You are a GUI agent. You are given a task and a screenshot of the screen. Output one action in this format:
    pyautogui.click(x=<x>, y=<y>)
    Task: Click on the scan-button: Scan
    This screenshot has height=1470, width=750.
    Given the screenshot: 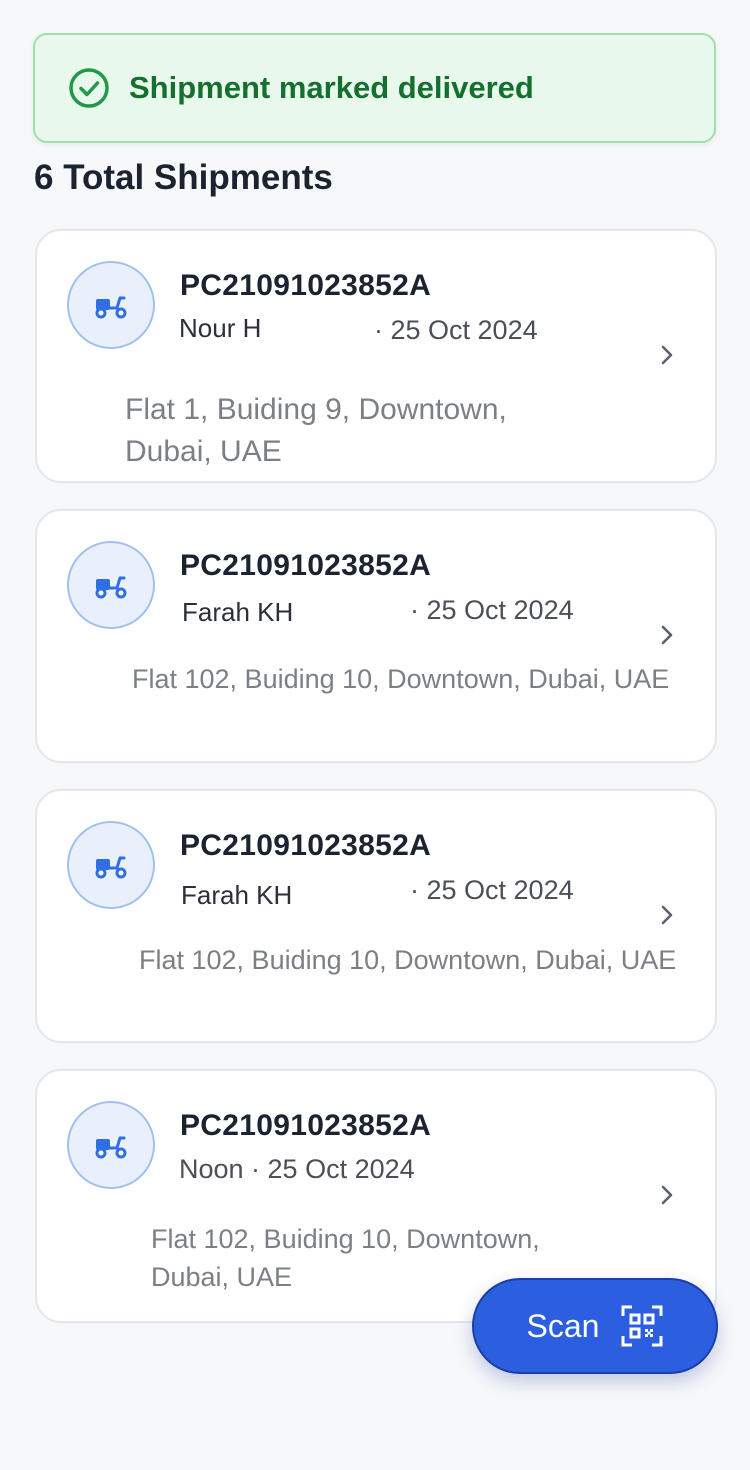 What is the action you would take?
    pyautogui.click(x=595, y=1326)
    